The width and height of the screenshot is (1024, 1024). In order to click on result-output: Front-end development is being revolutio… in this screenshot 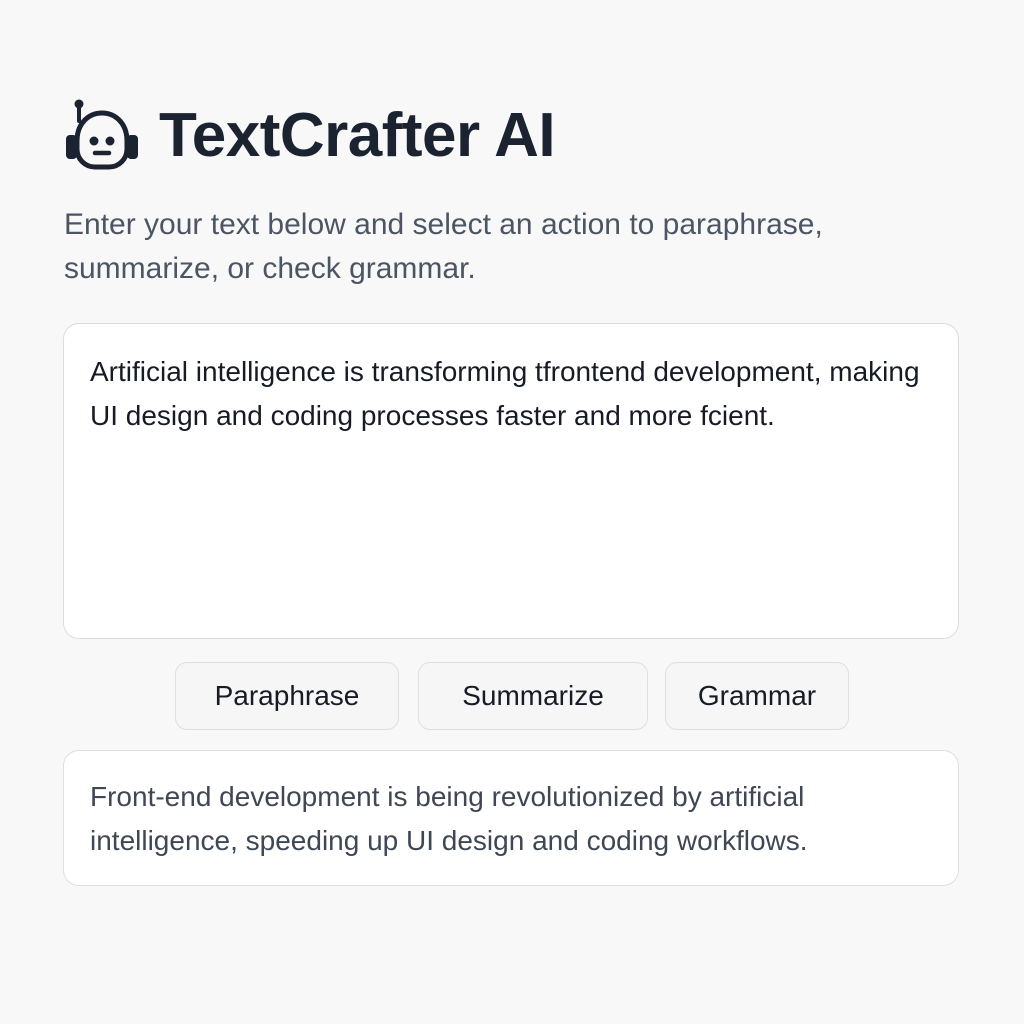, I will do `click(511, 818)`.